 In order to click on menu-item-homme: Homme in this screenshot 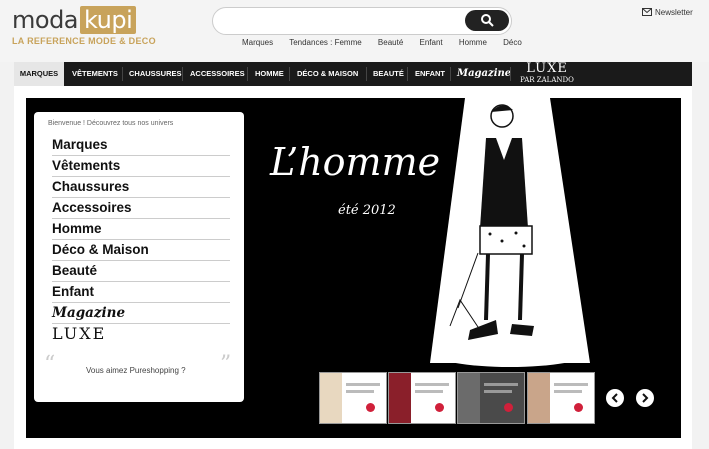, I will do `click(141, 229)`.